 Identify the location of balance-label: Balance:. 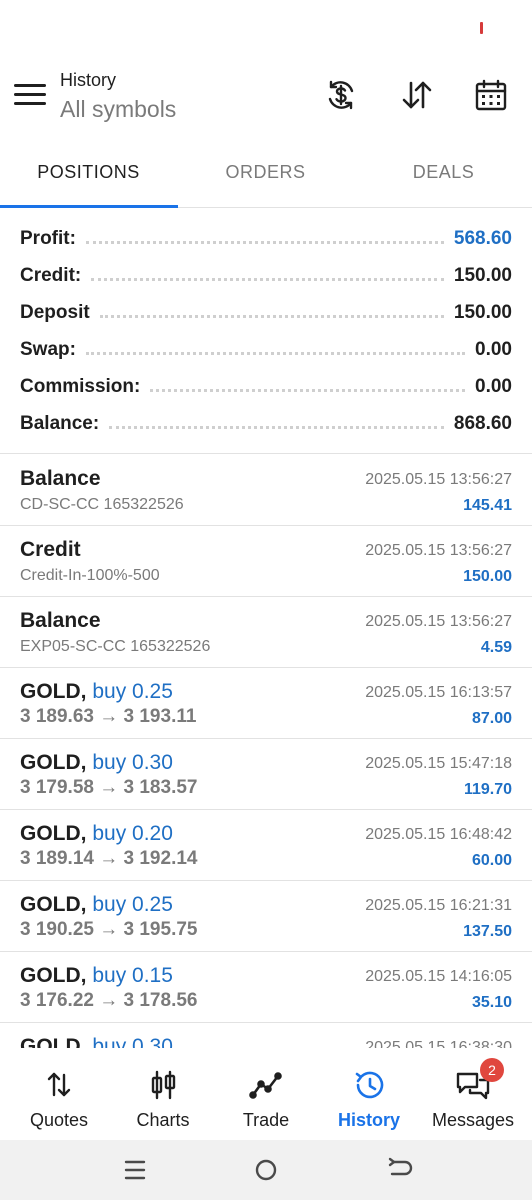
(60, 423).